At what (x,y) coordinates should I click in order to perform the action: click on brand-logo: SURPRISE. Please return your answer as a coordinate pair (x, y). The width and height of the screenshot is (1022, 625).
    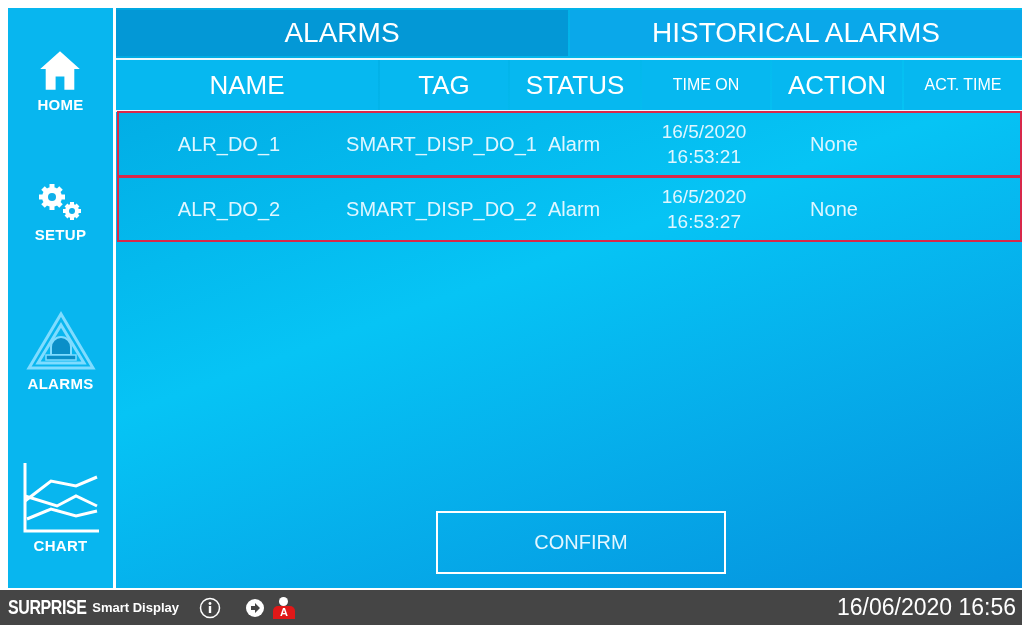
    Looking at the image, I should click on (47, 607).